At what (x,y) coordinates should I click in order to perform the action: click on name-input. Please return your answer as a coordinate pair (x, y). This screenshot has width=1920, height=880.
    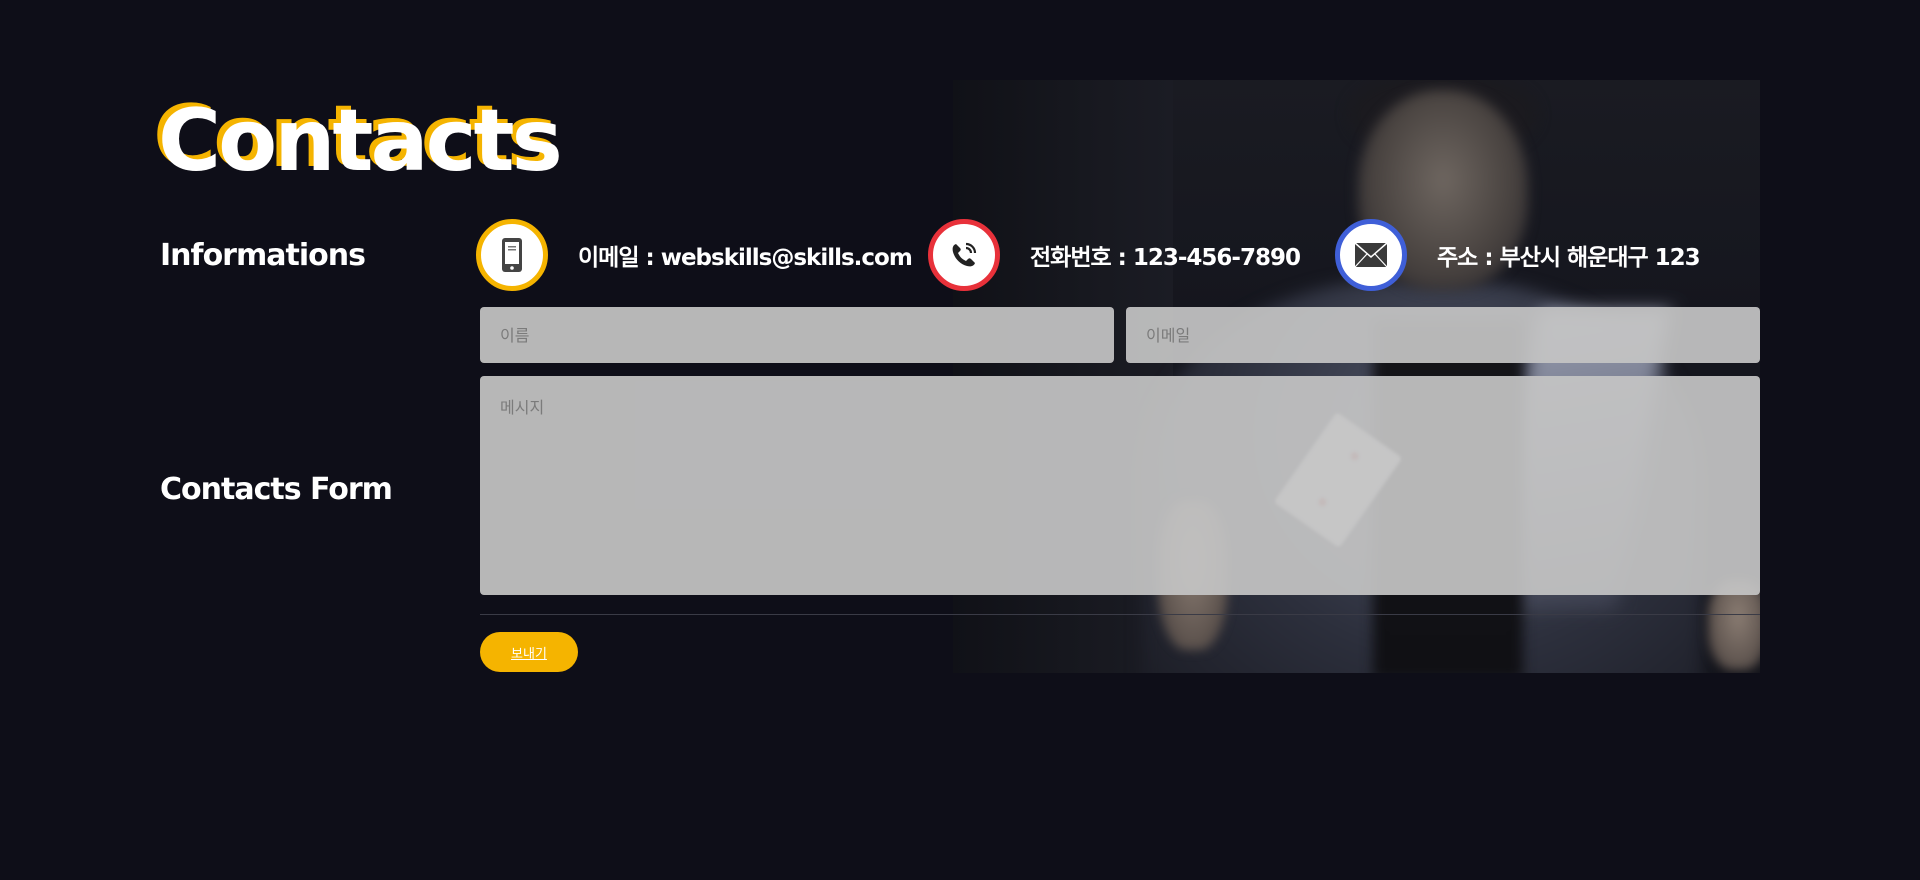
    Looking at the image, I should click on (797, 335).